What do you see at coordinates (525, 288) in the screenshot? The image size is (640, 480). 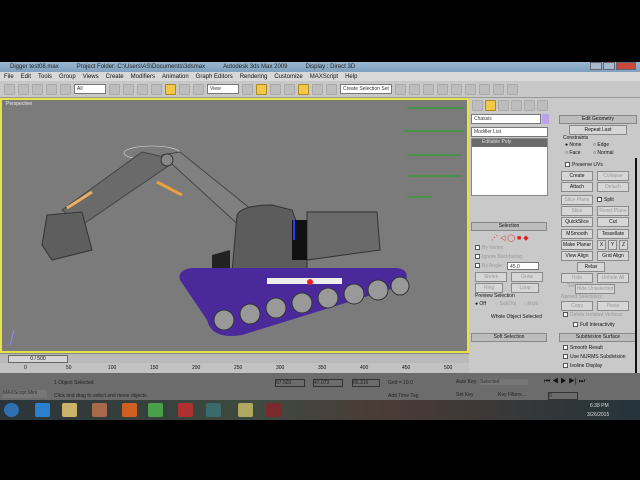 I see `loop-button: Loop` at bounding box center [525, 288].